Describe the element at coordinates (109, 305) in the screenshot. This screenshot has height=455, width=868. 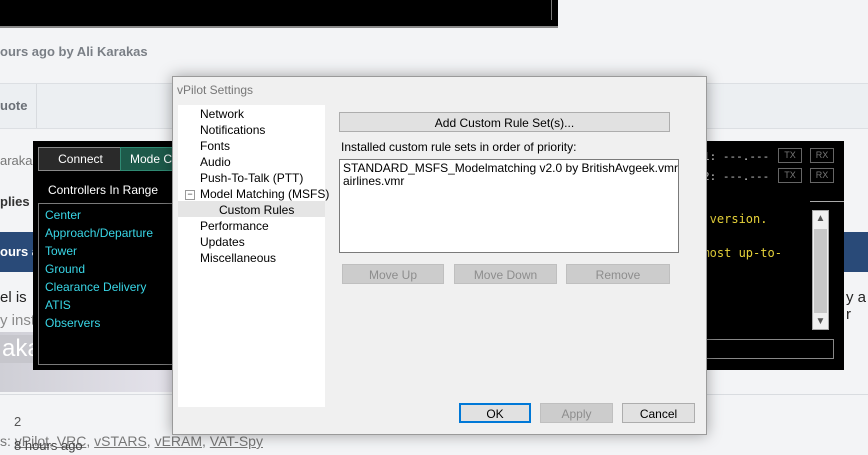
I see `controller-category: ATIS` at that location.